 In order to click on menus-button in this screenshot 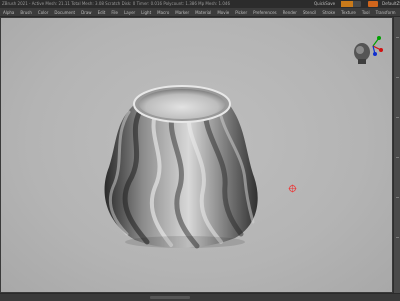, I will do `click(373, 4)`.